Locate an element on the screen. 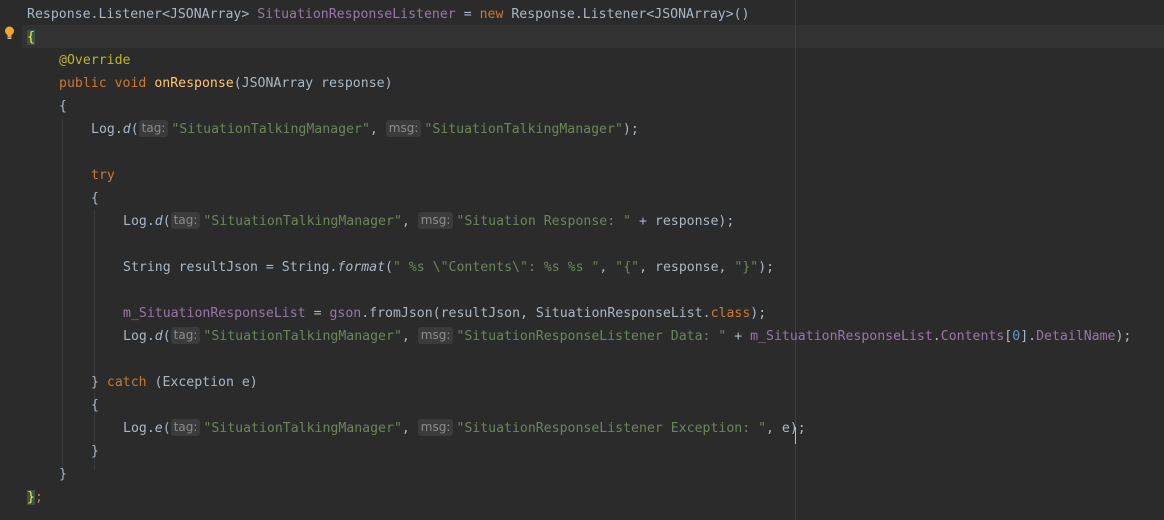  code-line: }; is located at coordinates (35, 497).